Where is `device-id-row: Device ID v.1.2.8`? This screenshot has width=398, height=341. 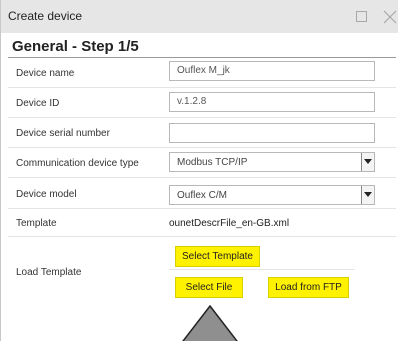
device-id-row: Device ID v.1.2.8 is located at coordinates (202, 103).